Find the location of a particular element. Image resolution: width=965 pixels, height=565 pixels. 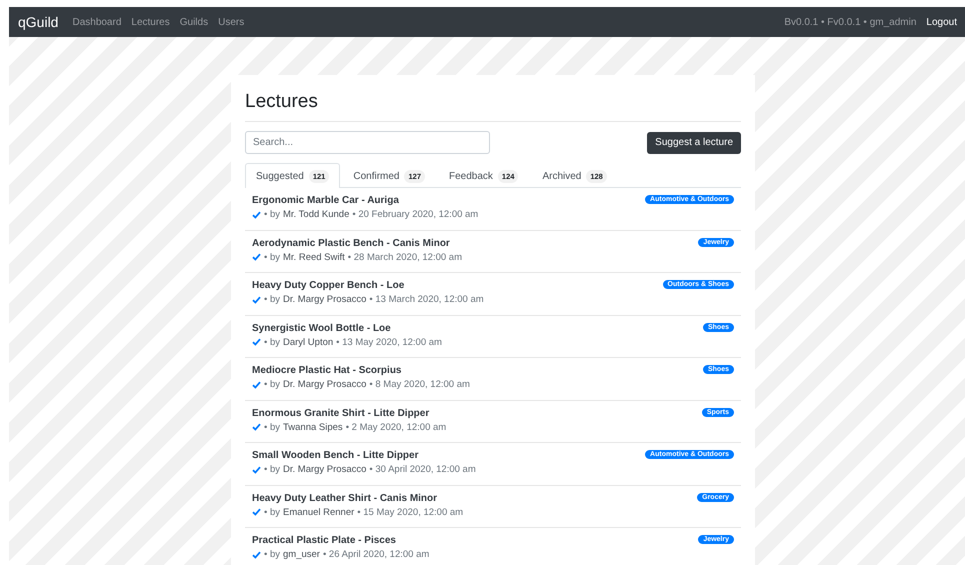

author-name: Mr. Reed Swift is located at coordinates (314, 257).